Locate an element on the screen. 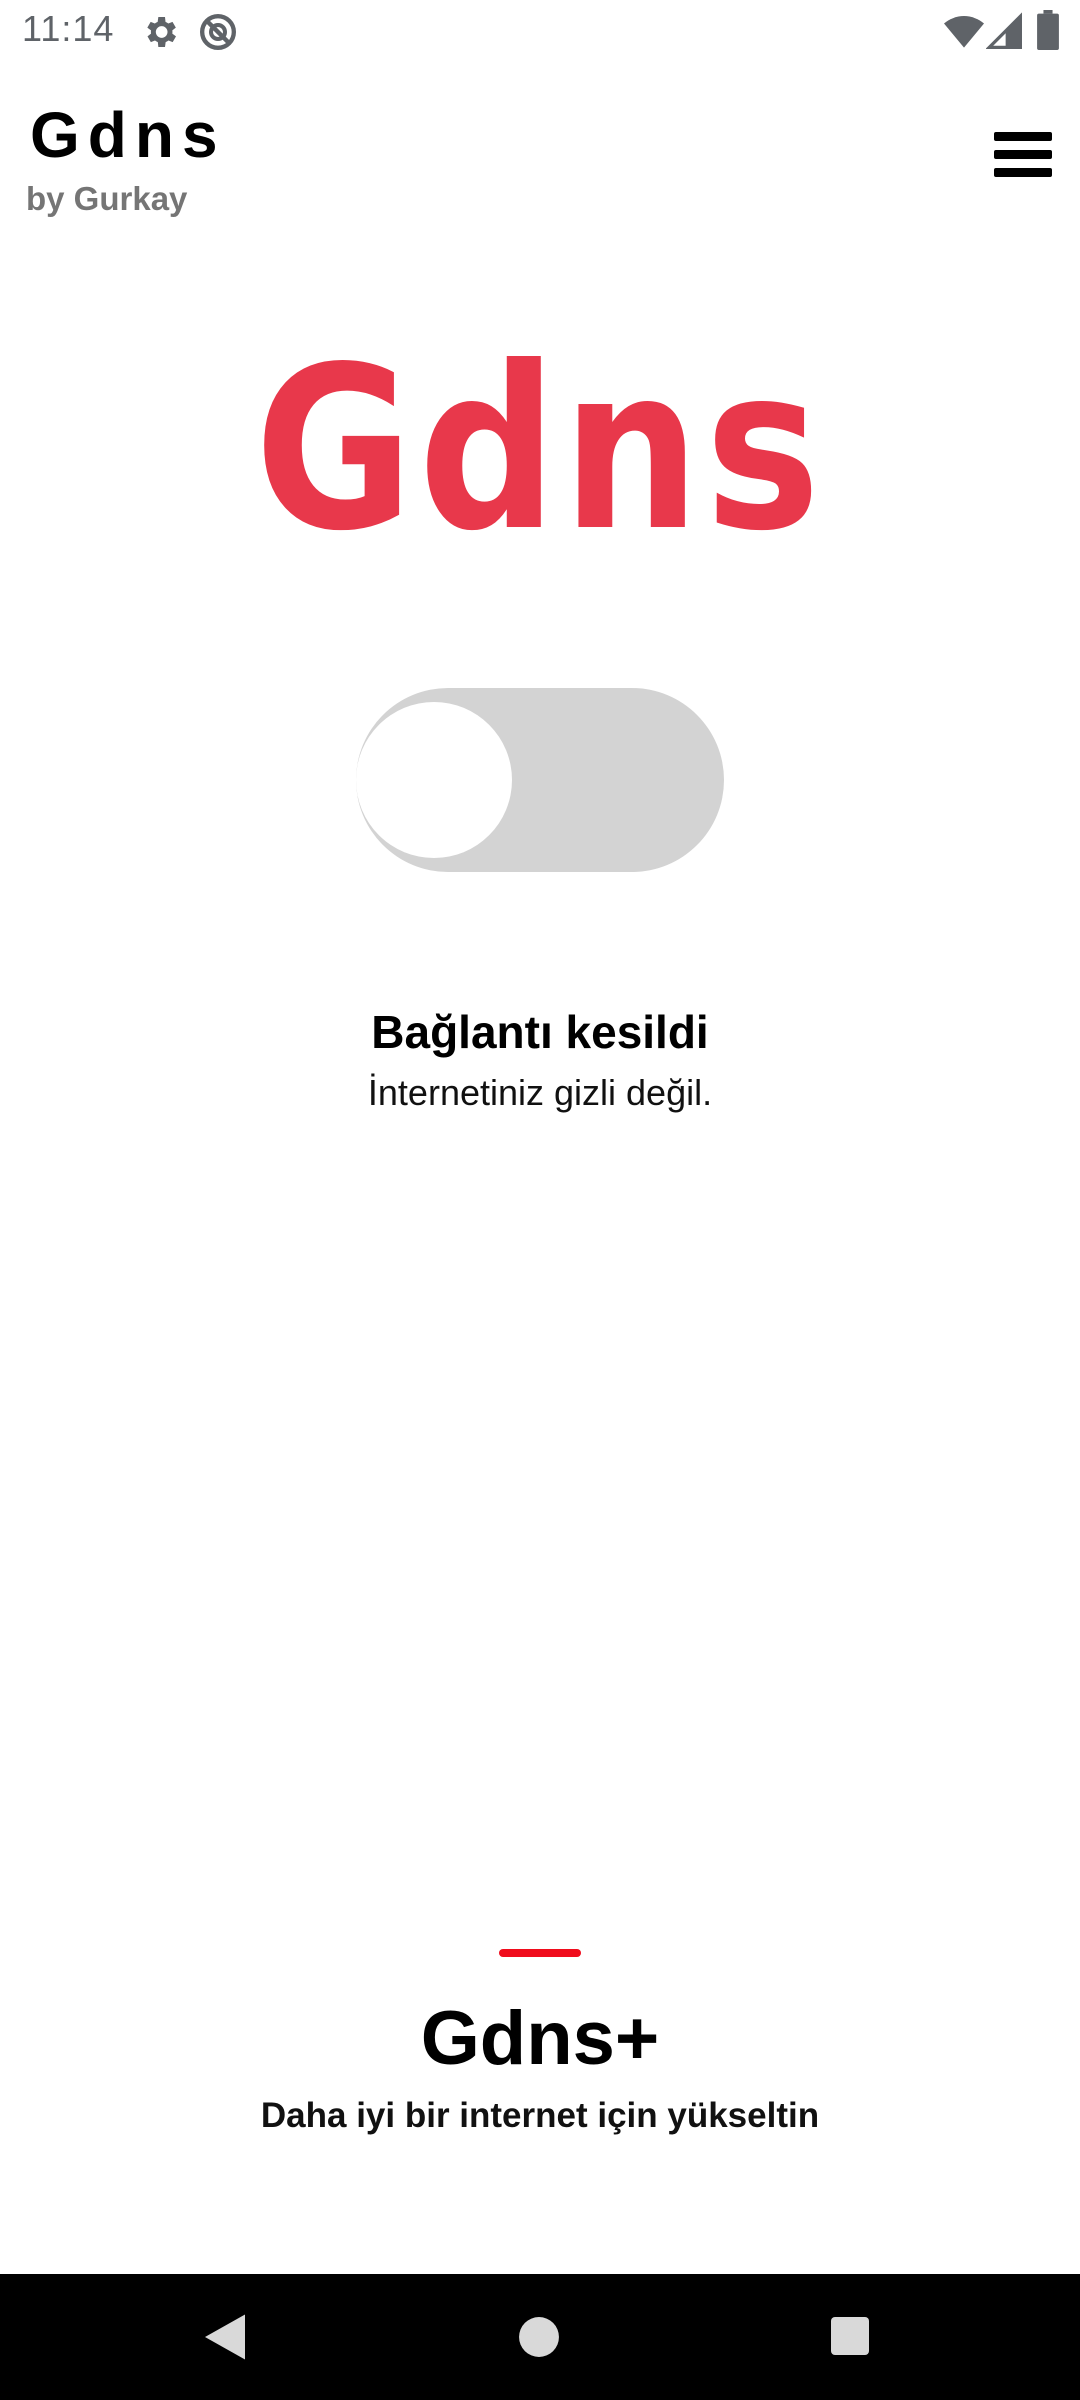 The height and width of the screenshot is (2400, 1080). app-logo: Gdns is located at coordinates (540, 450).